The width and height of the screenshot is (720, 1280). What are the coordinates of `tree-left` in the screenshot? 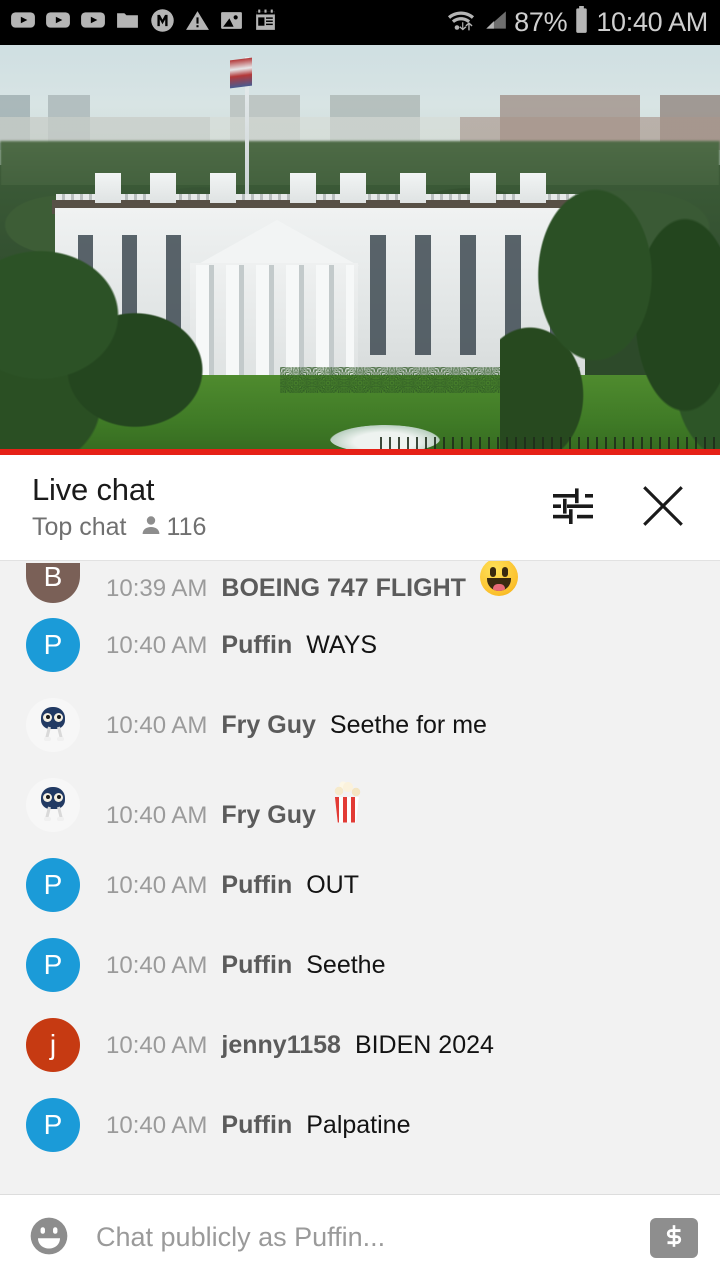 It's located at (110, 350).